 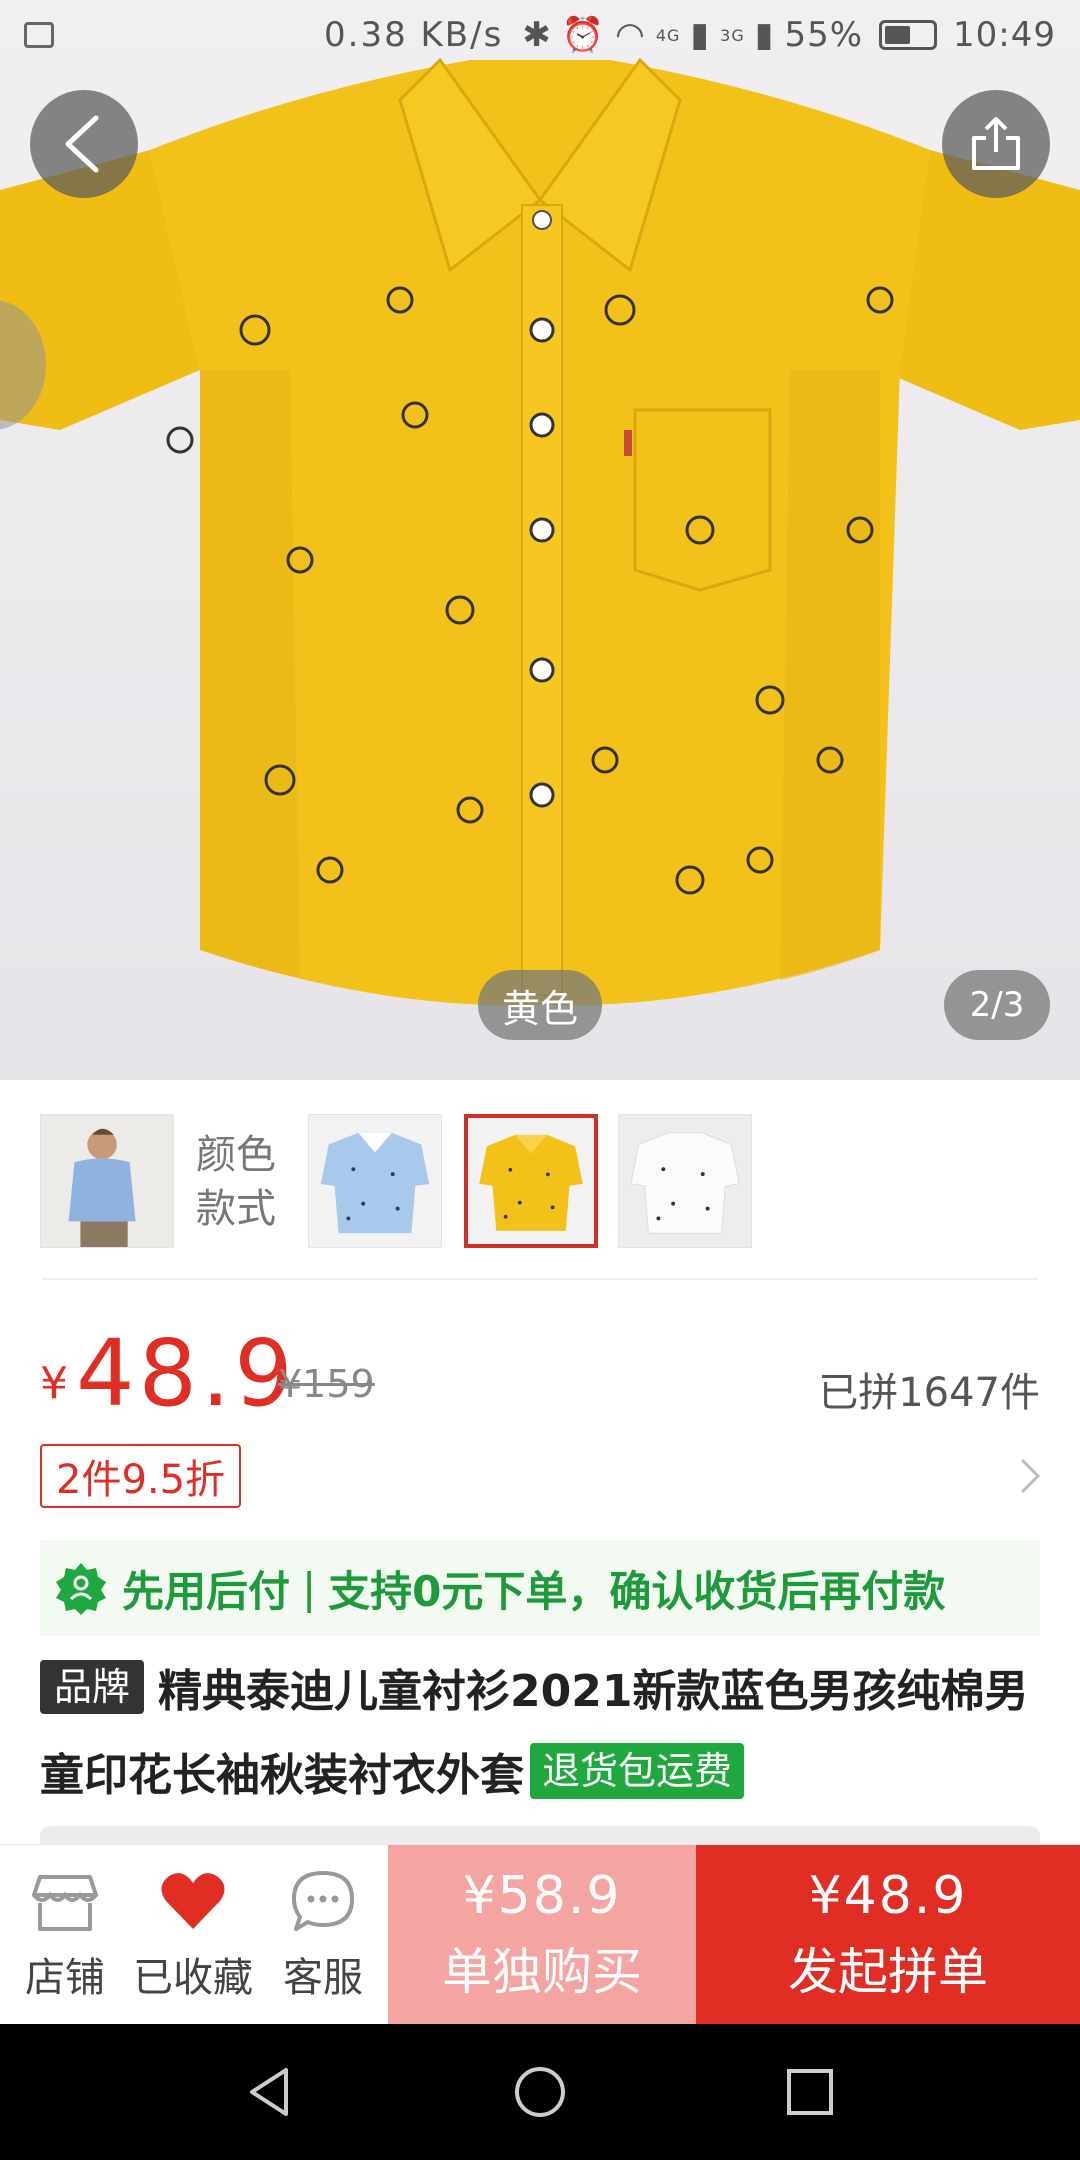 I want to click on store-icon, so click(x=65, y=1903).